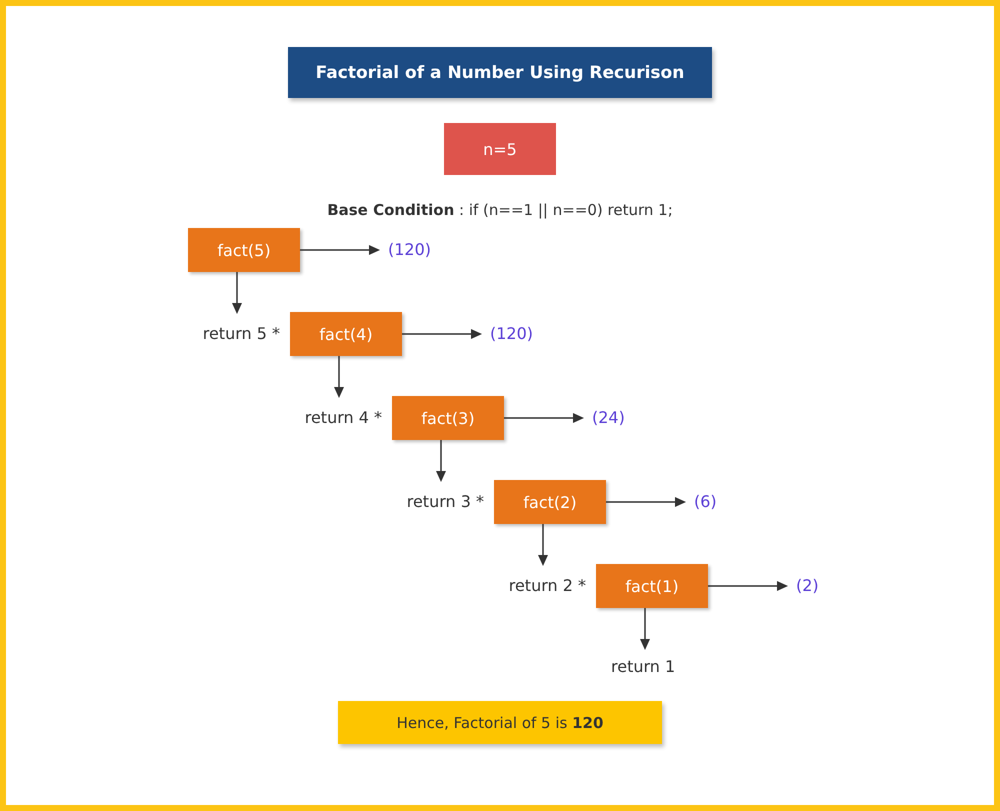 This screenshot has width=1000, height=811. What do you see at coordinates (500, 149) in the screenshot?
I see `input-value: n=5` at bounding box center [500, 149].